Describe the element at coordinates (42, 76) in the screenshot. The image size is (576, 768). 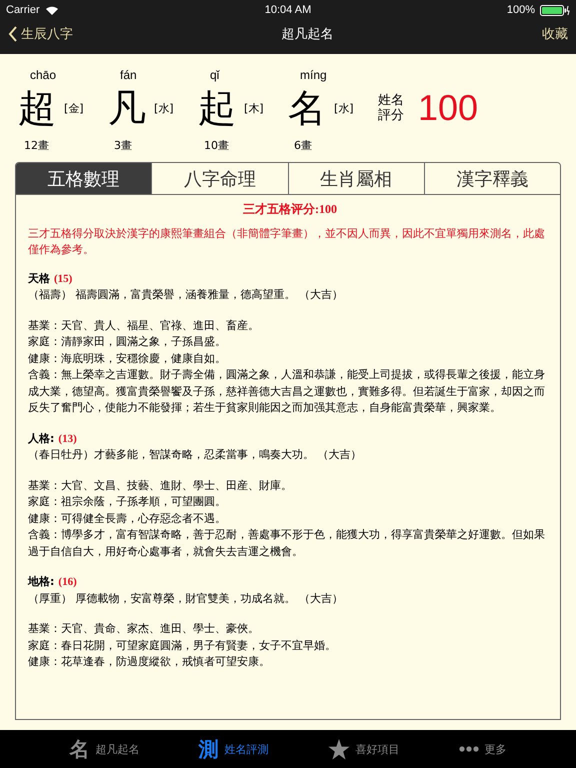
I see `pinyin-label: chāo` at that location.